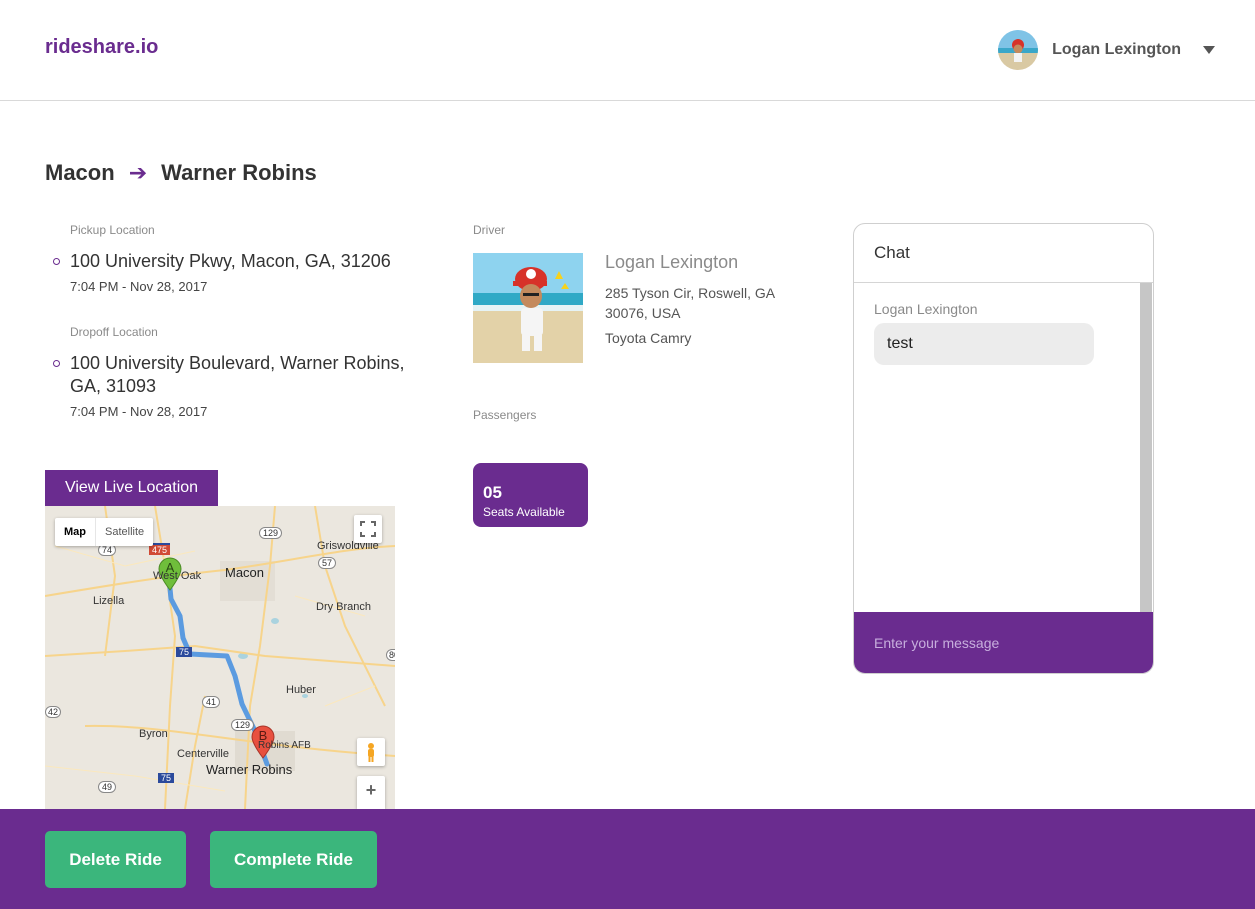 The image size is (1255, 909). I want to click on chevron-down-icon, so click(1209, 50).